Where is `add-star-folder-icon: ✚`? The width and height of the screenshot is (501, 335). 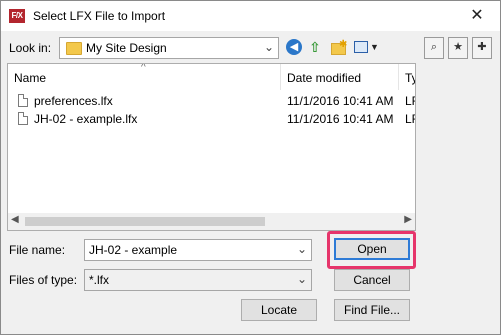
add-star-folder-icon: ✚ is located at coordinates (482, 47).